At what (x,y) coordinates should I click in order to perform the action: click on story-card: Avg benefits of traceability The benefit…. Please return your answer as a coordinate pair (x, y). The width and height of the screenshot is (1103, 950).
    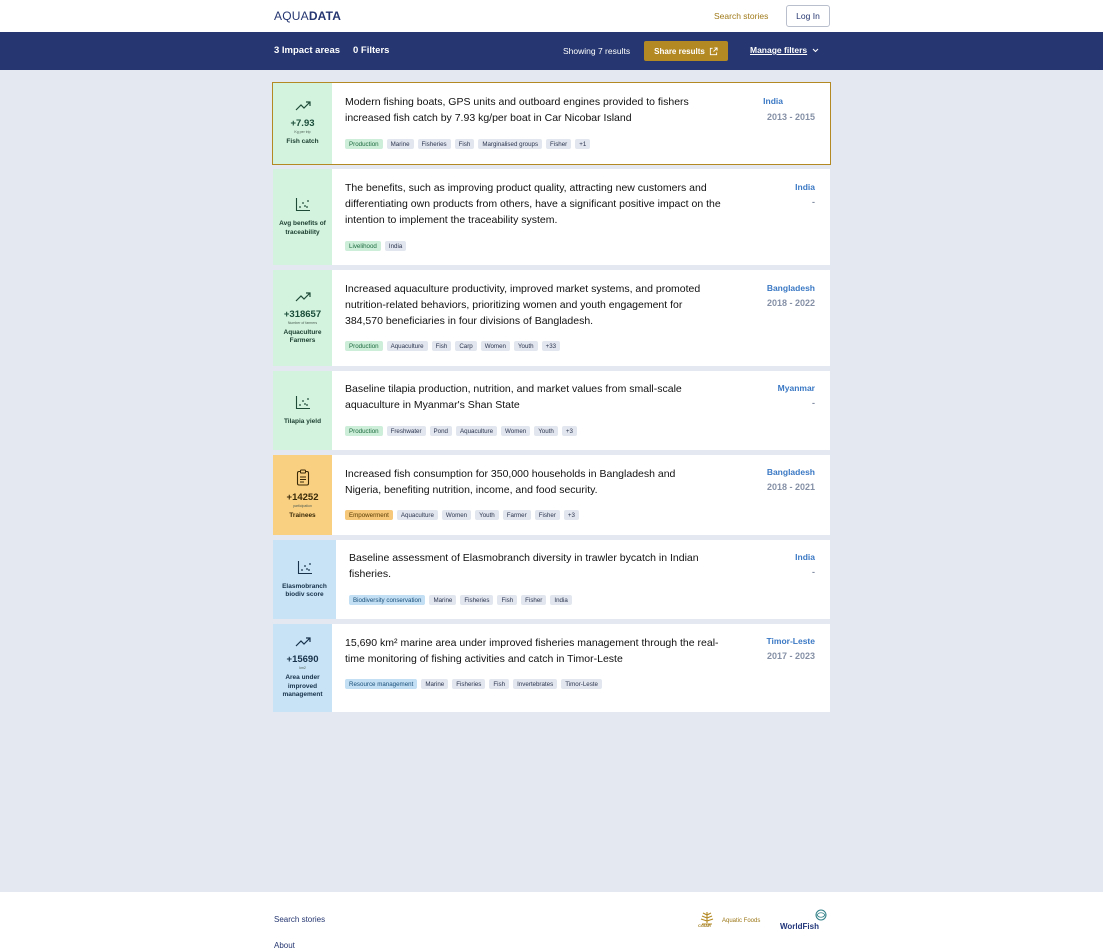
    Looking at the image, I should click on (551, 217).